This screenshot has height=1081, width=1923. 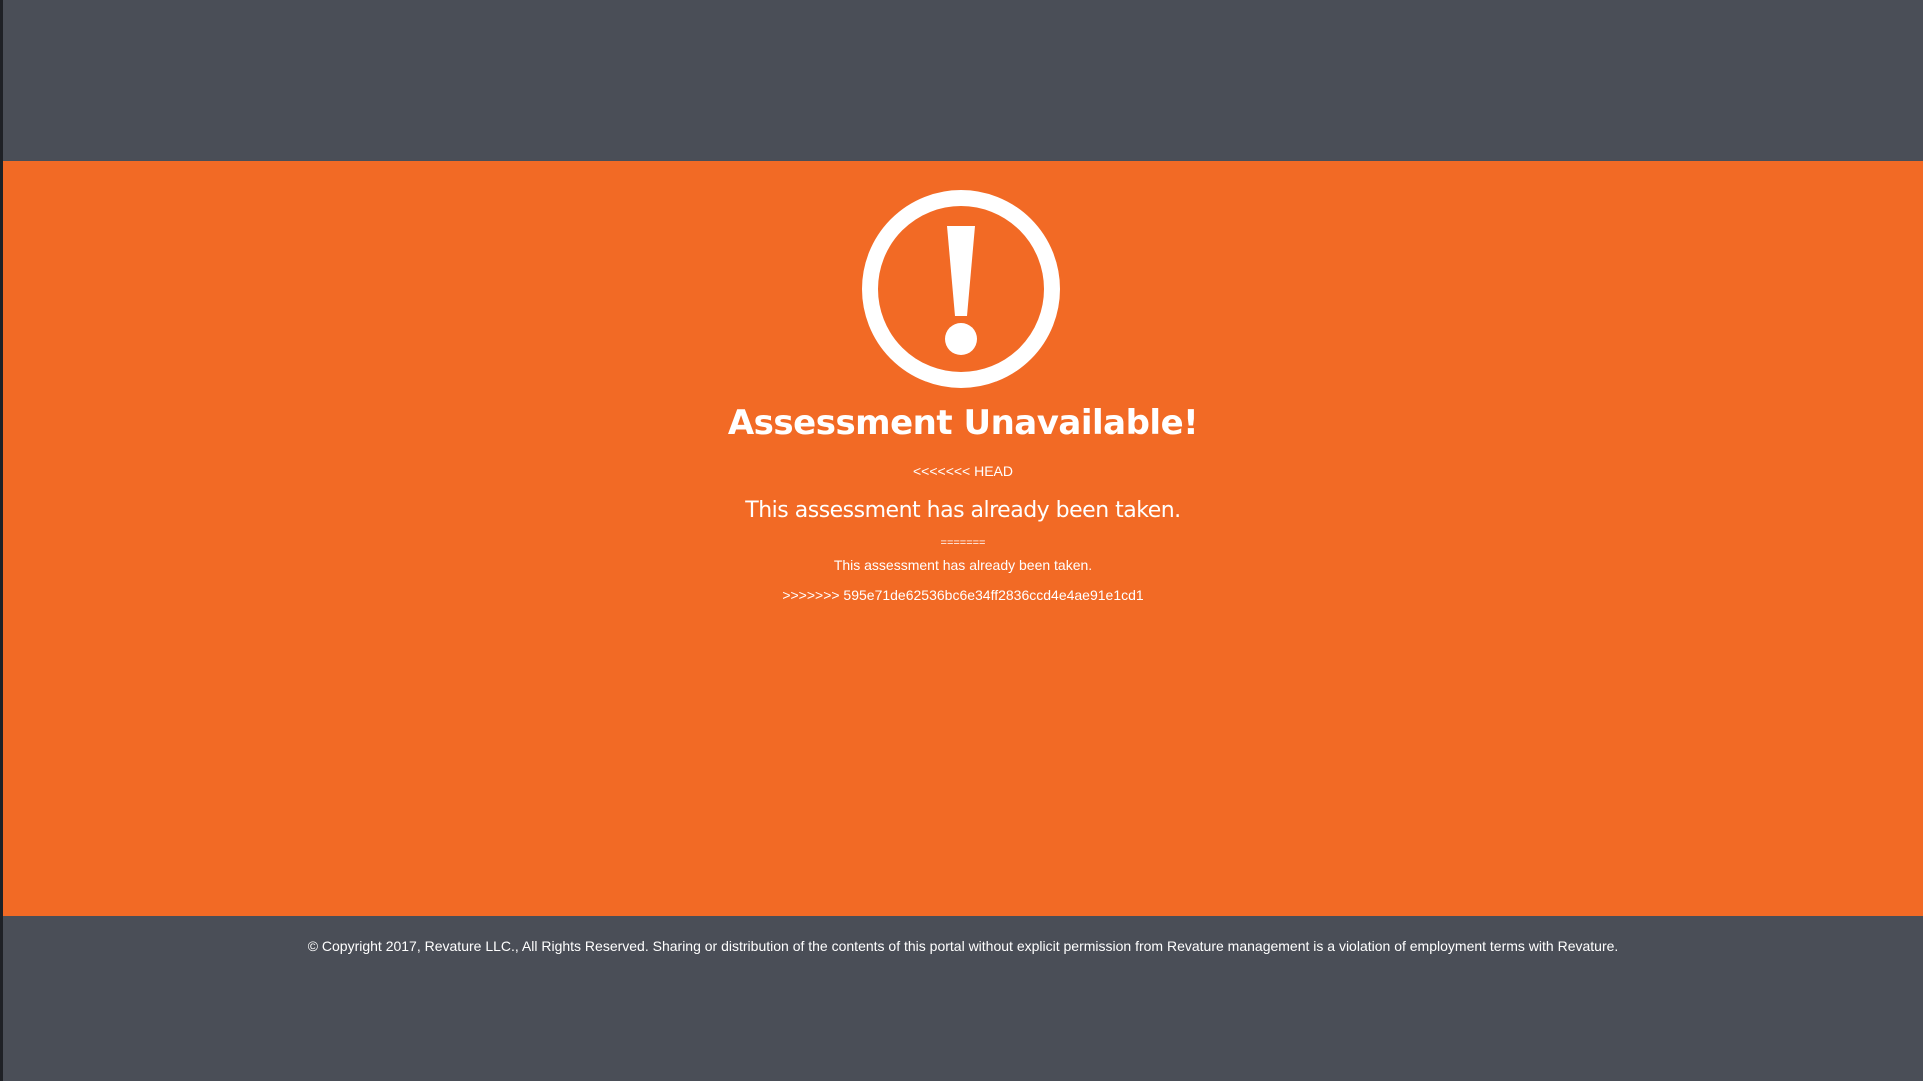 I want to click on page-title: Assessment Unavailable!, so click(x=963, y=423).